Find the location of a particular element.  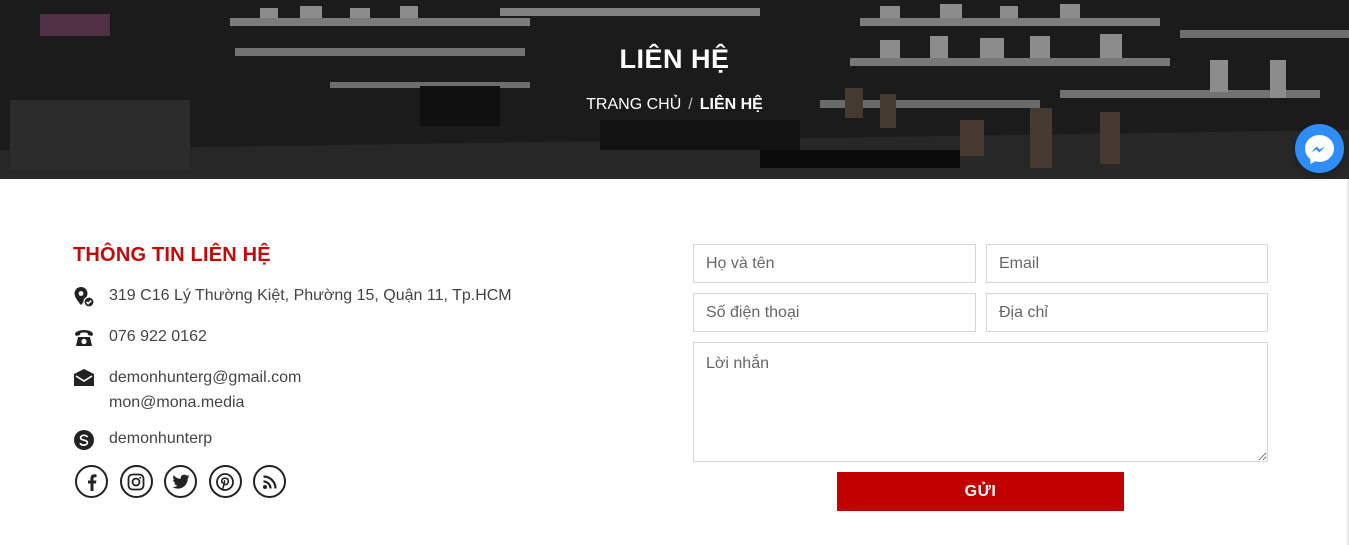

skype-text: demonhunterp is located at coordinates (160, 438).